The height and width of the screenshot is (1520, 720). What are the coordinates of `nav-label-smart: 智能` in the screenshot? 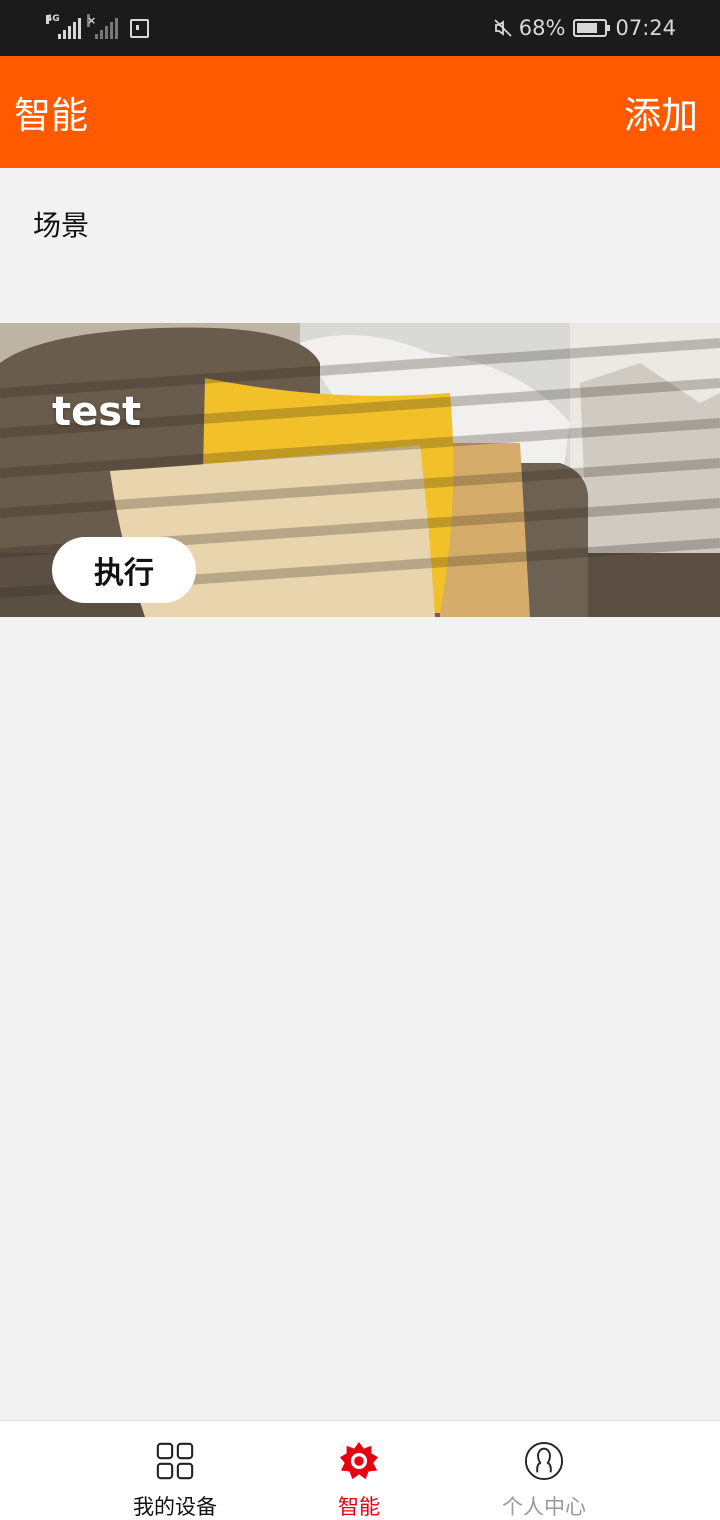 It's located at (359, 1507).